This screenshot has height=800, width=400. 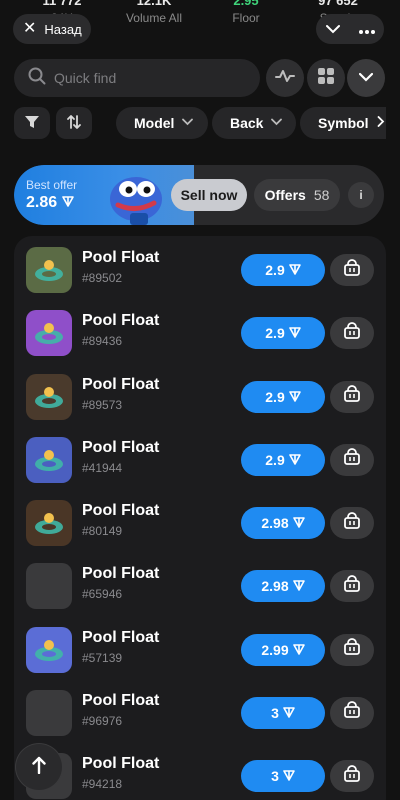 What do you see at coordinates (102, 531) in the screenshot?
I see `item-number: #80149` at bounding box center [102, 531].